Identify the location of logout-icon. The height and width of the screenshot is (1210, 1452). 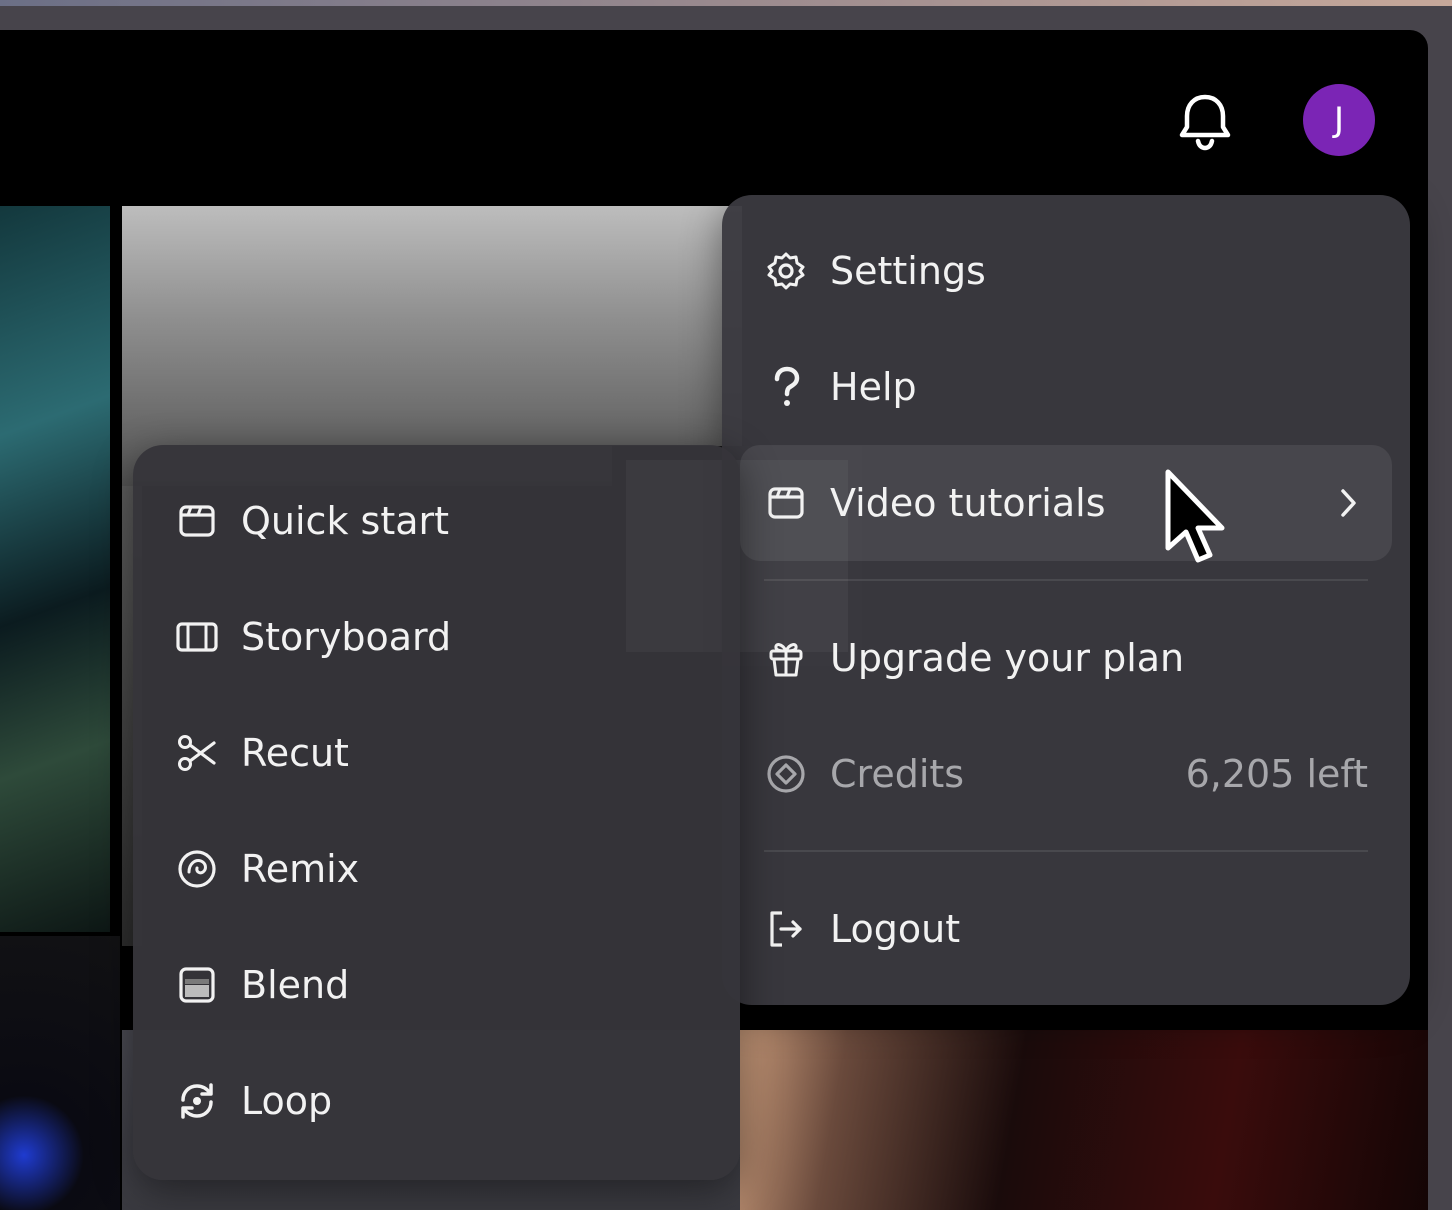
(786, 929).